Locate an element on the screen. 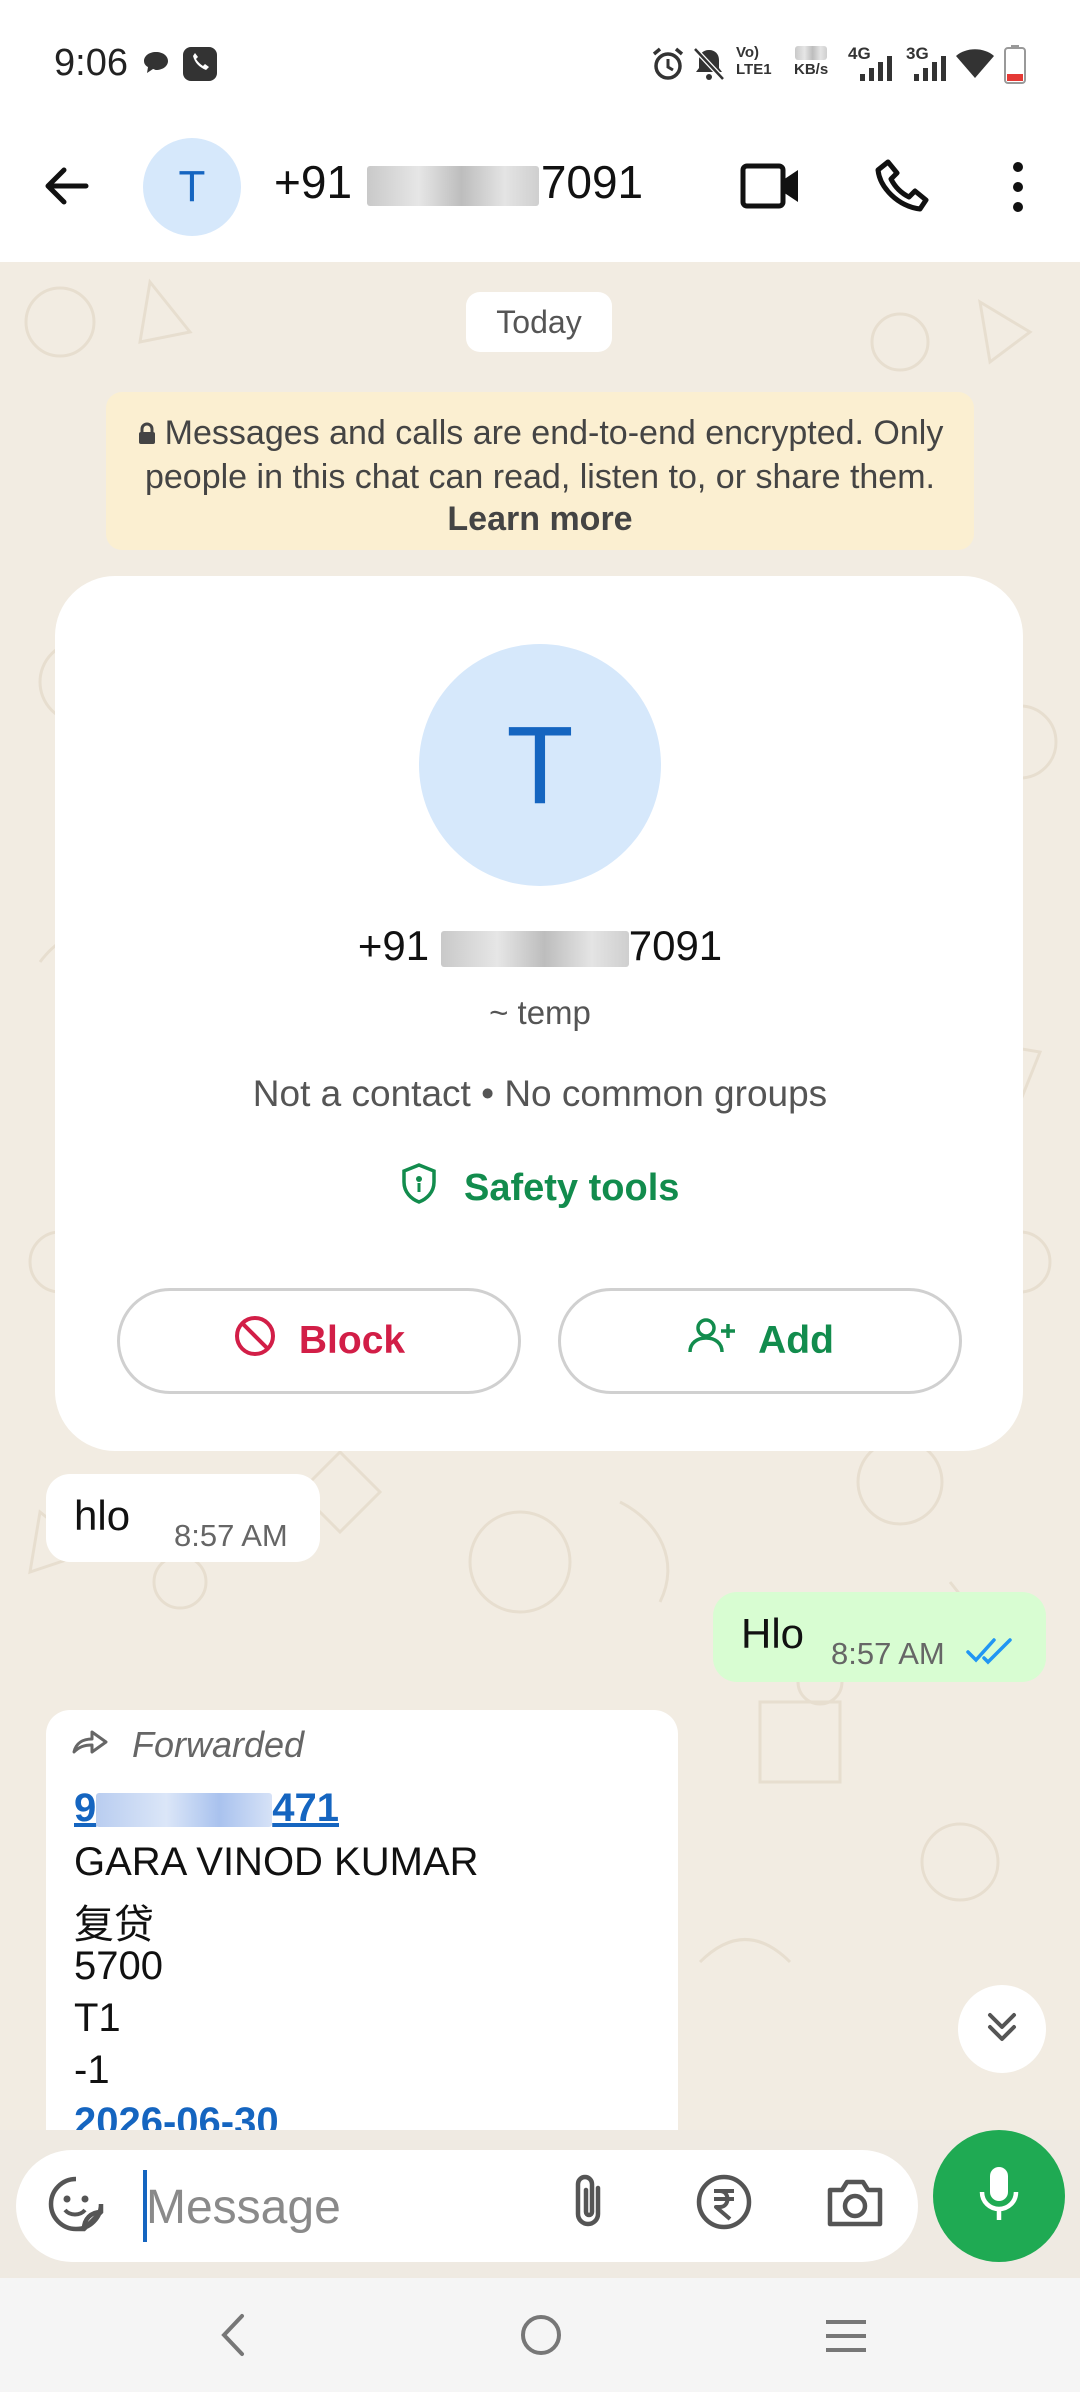 Image resolution: width=1080 pixels, height=2392 pixels. voice-call-icon is located at coordinates (902, 188).